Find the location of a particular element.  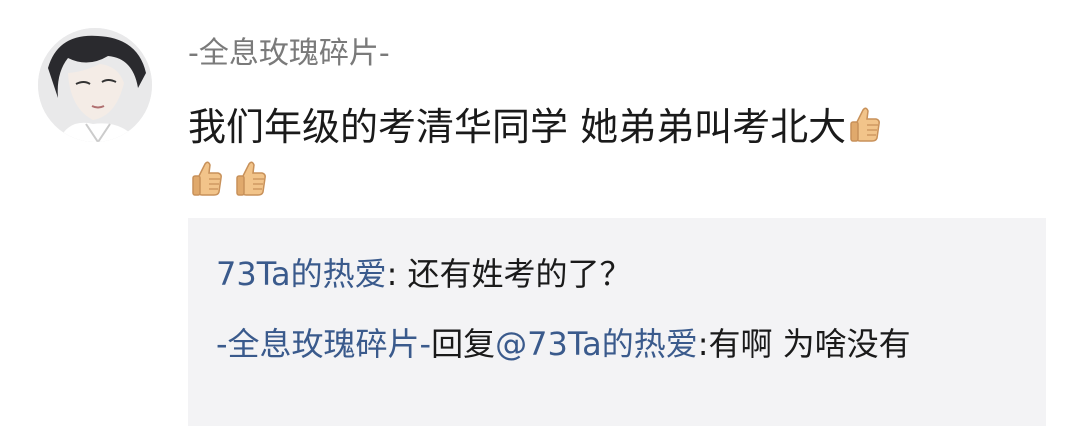

reply-mention: @73Ta的热爱 is located at coordinates (596, 344).